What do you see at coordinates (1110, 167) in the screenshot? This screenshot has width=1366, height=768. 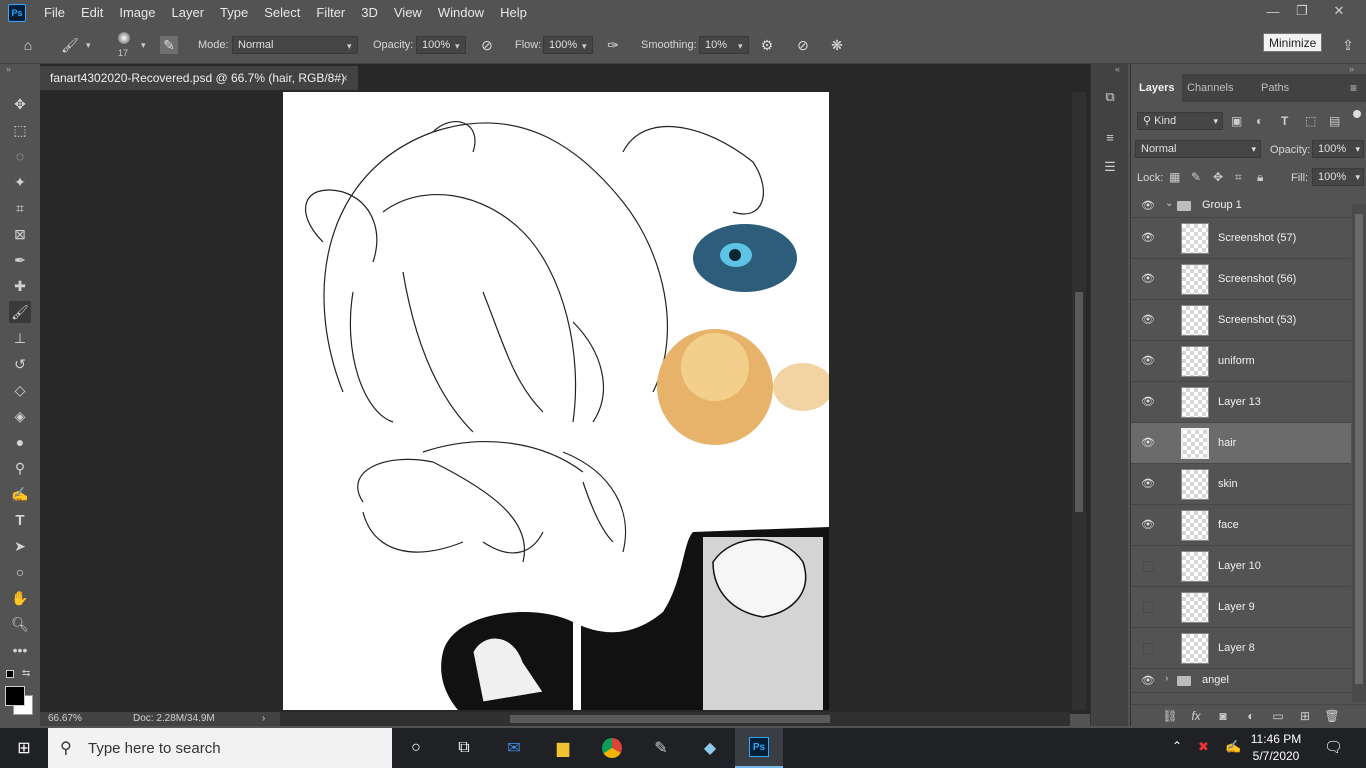 I see `properties-panel-icon: ☰` at bounding box center [1110, 167].